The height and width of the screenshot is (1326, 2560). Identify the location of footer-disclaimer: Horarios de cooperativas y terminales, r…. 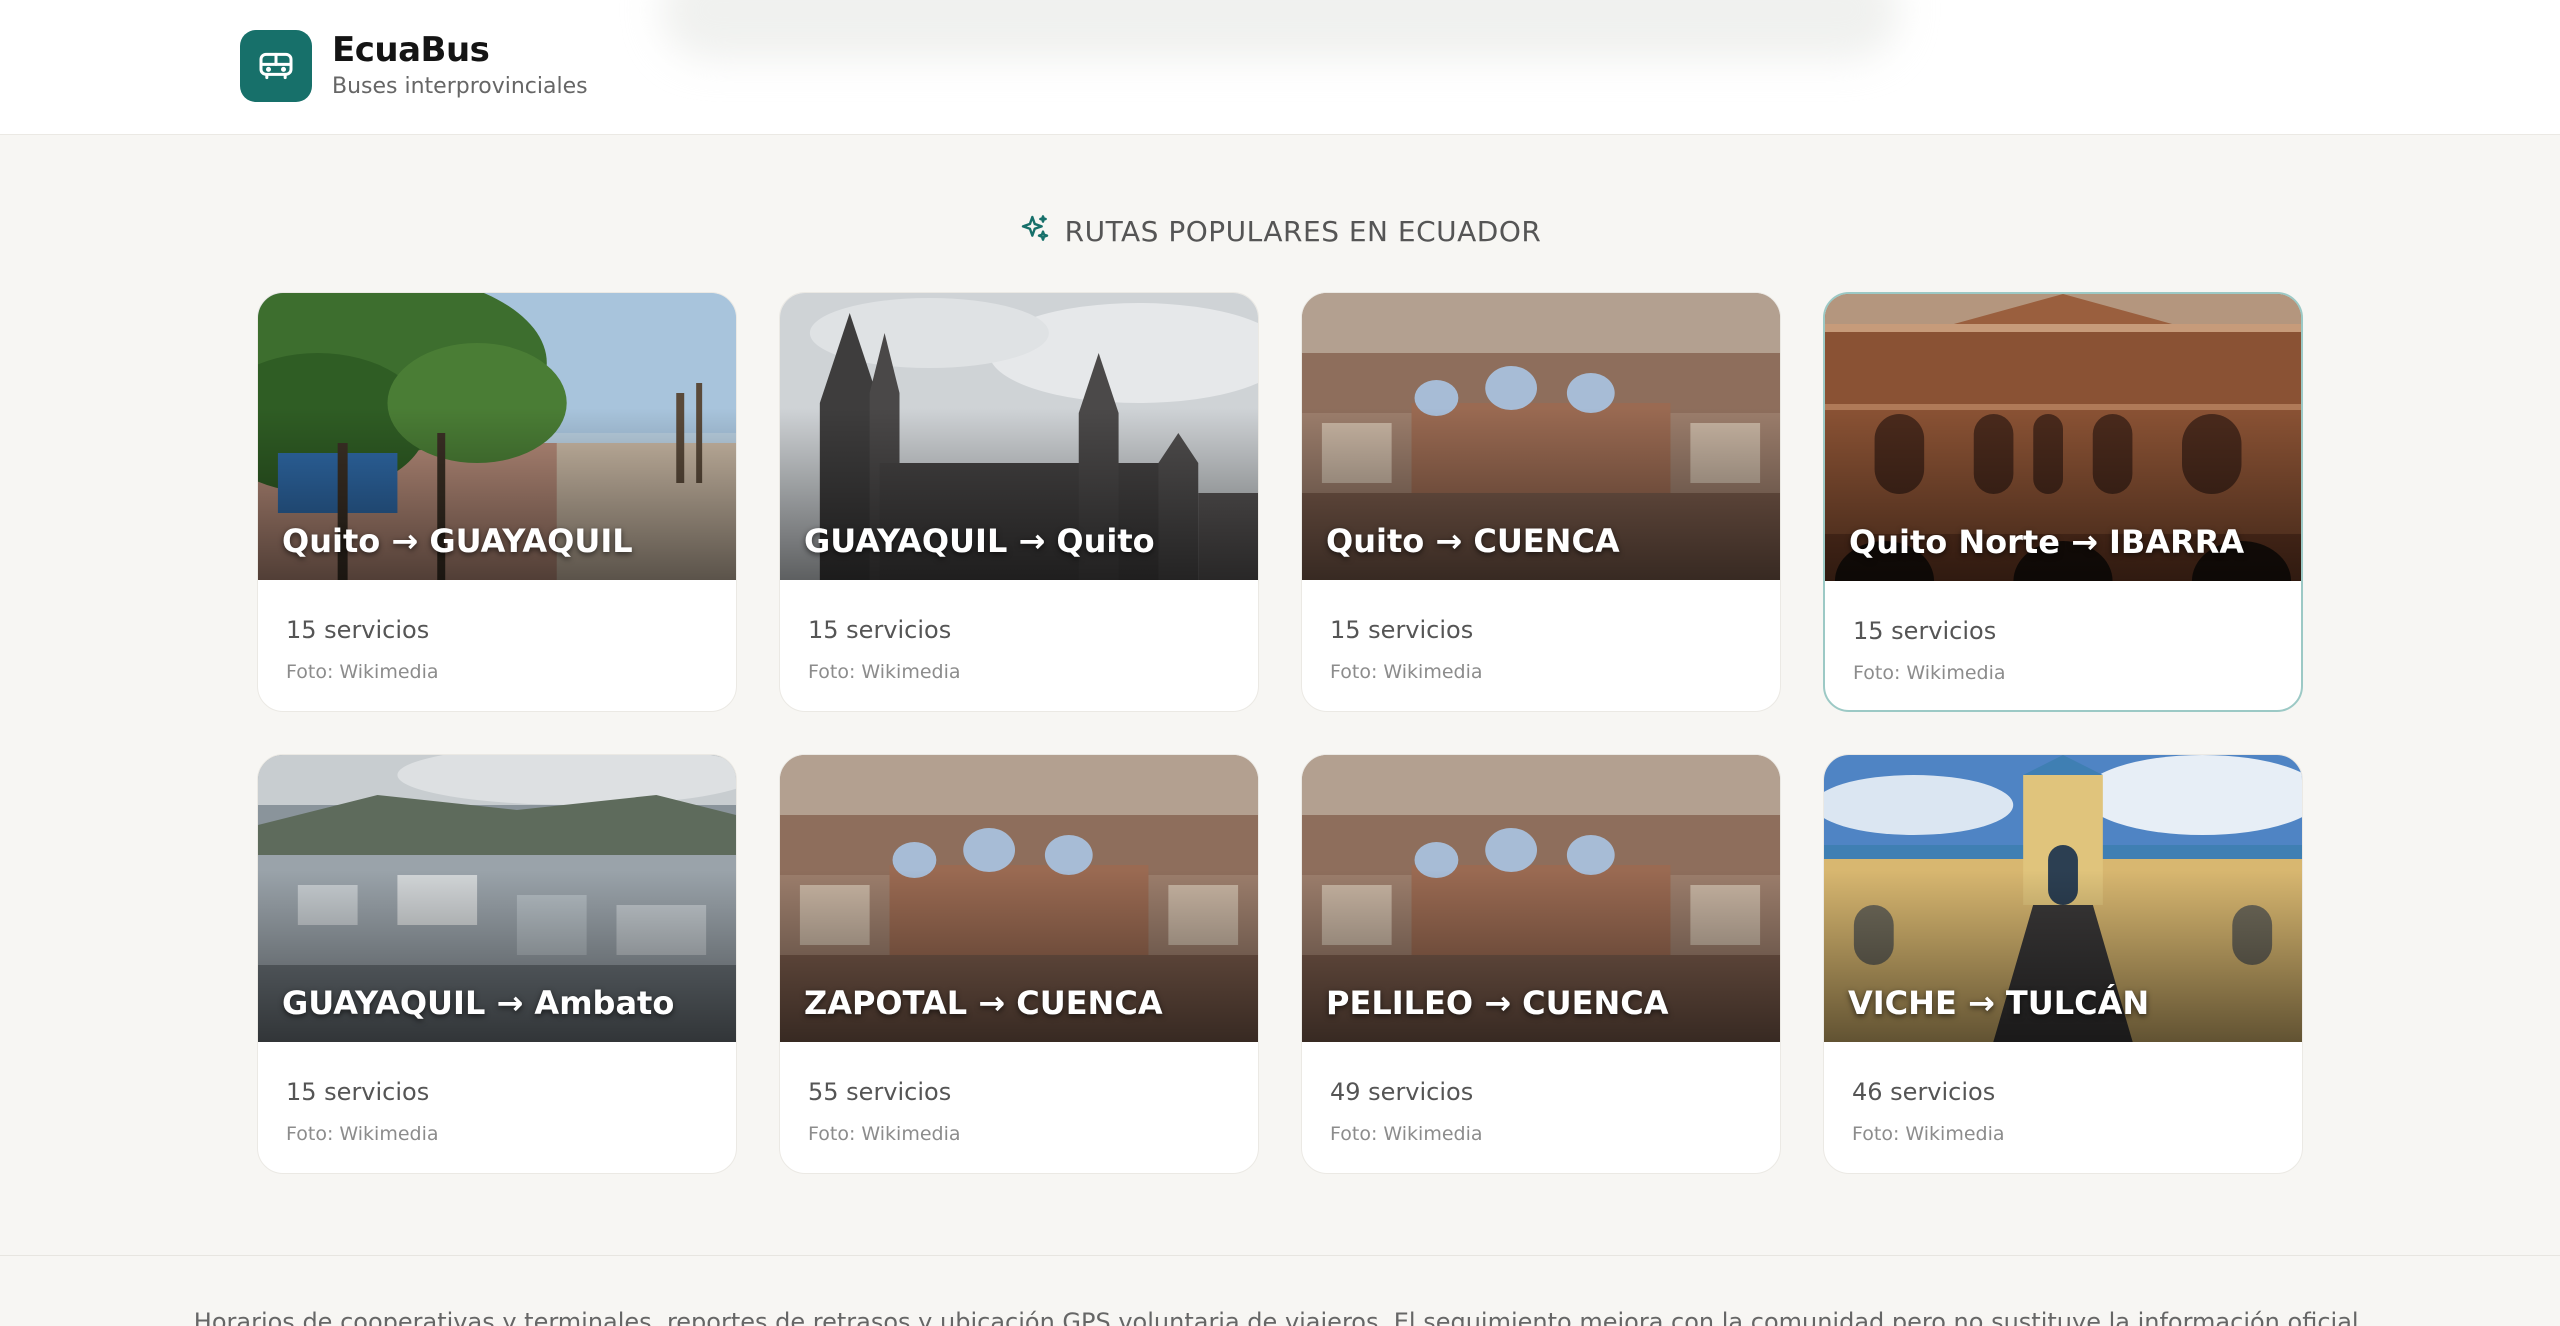
(1280, 1317).